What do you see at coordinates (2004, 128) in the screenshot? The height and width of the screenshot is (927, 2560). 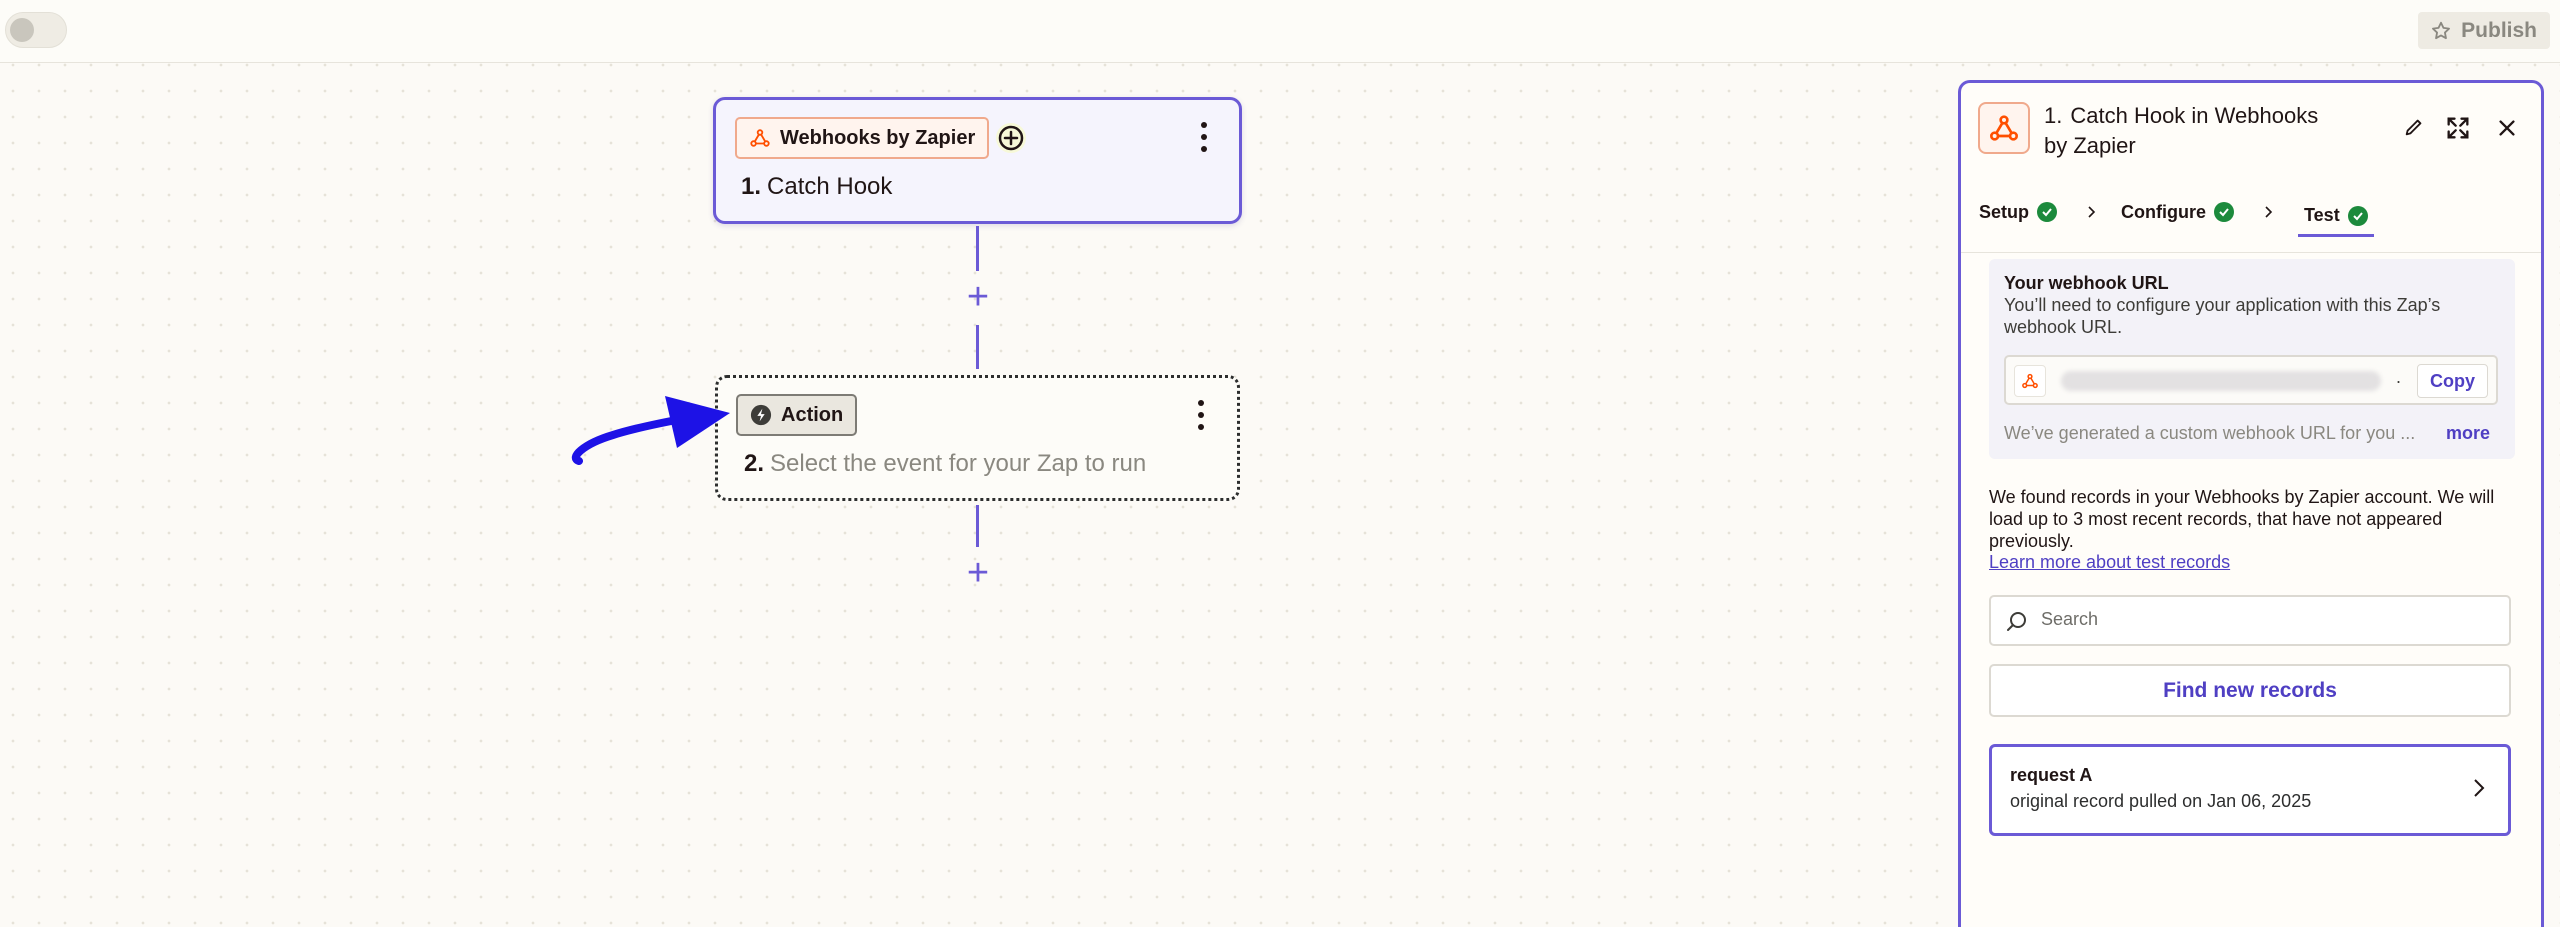 I see `webhook-app-icon` at bounding box center [2004, 128].